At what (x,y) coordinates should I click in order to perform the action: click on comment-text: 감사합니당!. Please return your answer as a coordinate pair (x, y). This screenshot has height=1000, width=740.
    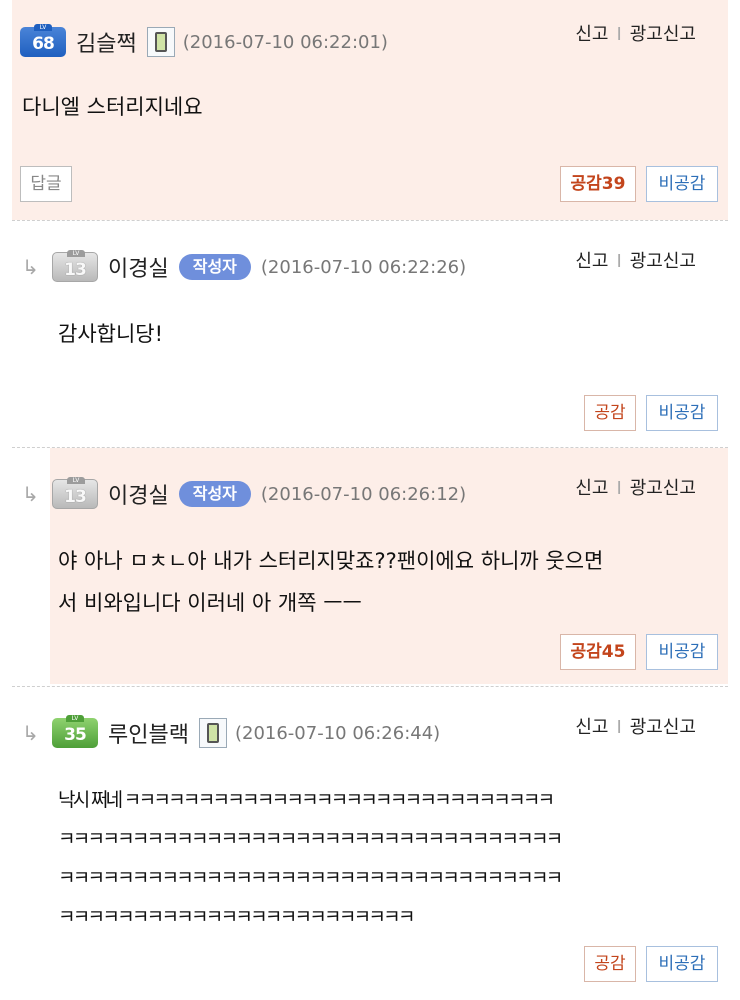
    Looking at the image, I should click on (111, 334).